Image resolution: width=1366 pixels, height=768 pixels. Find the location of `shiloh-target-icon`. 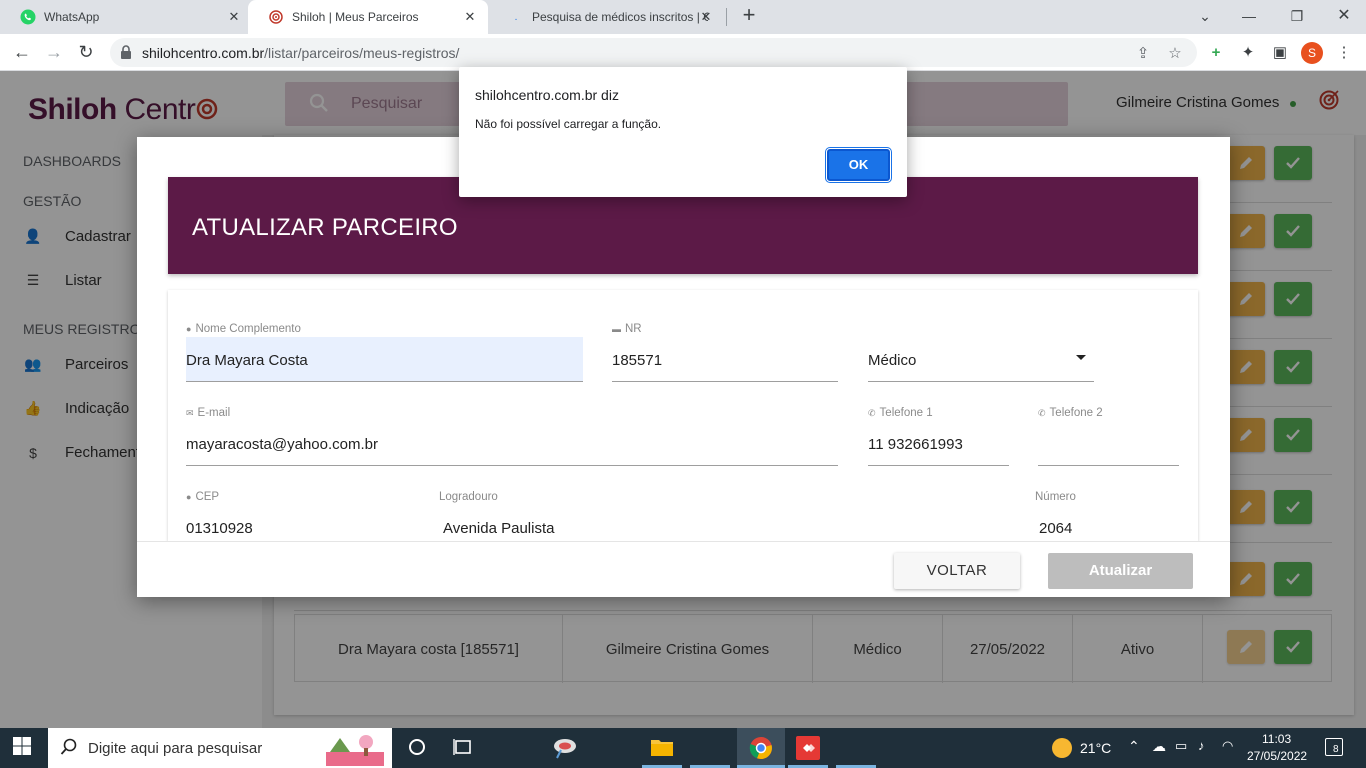

shiloh-target-icon is located at coordinates (276, 17).